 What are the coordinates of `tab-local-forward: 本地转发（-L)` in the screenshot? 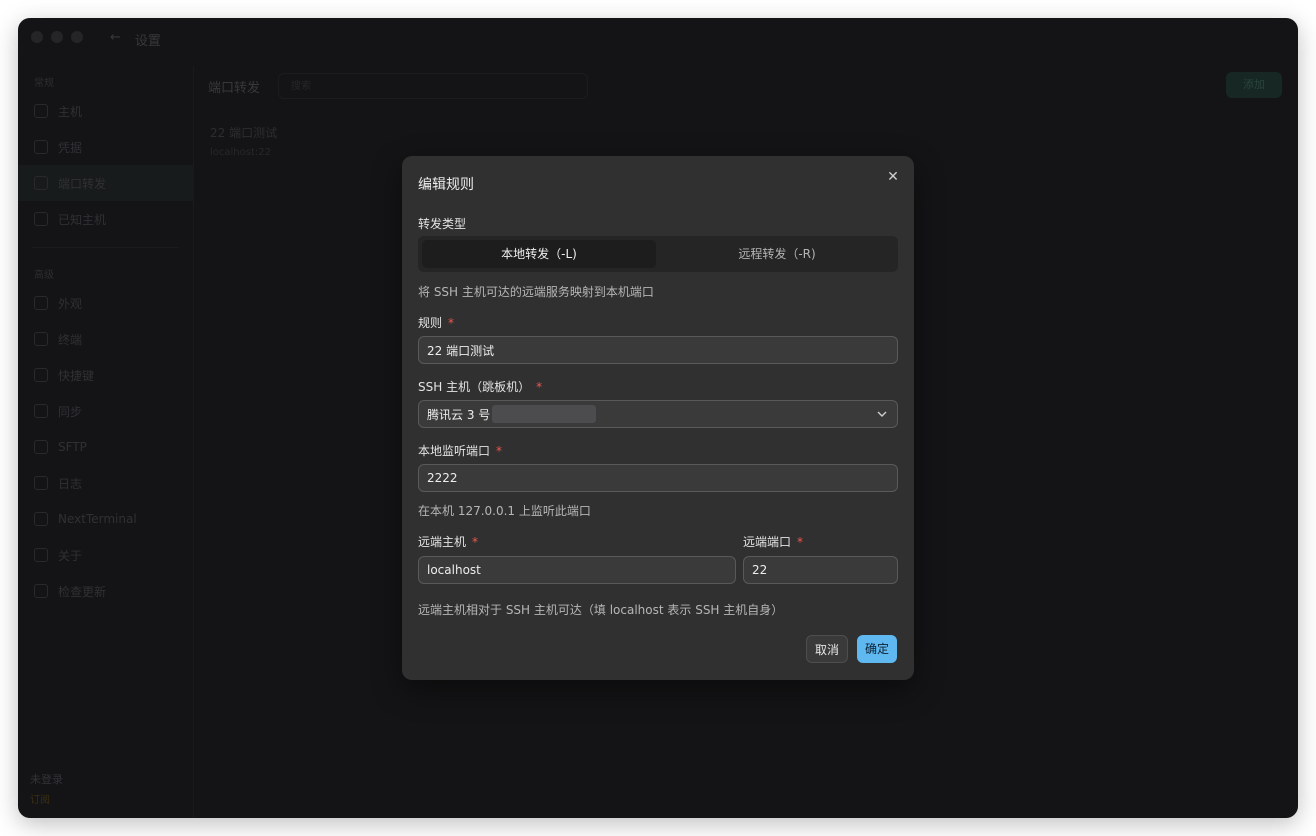 It's located at (539, 254).